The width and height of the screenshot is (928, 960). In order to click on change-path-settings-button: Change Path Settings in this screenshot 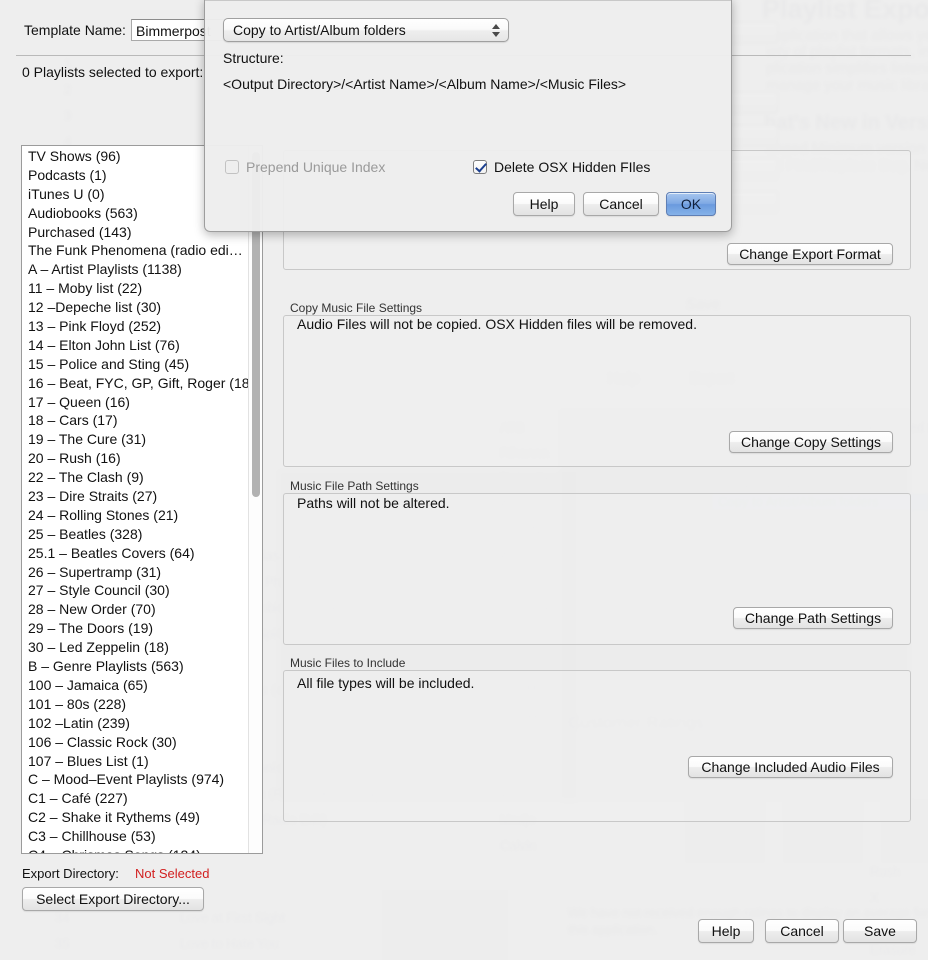, I will do `click(813, 618)`.